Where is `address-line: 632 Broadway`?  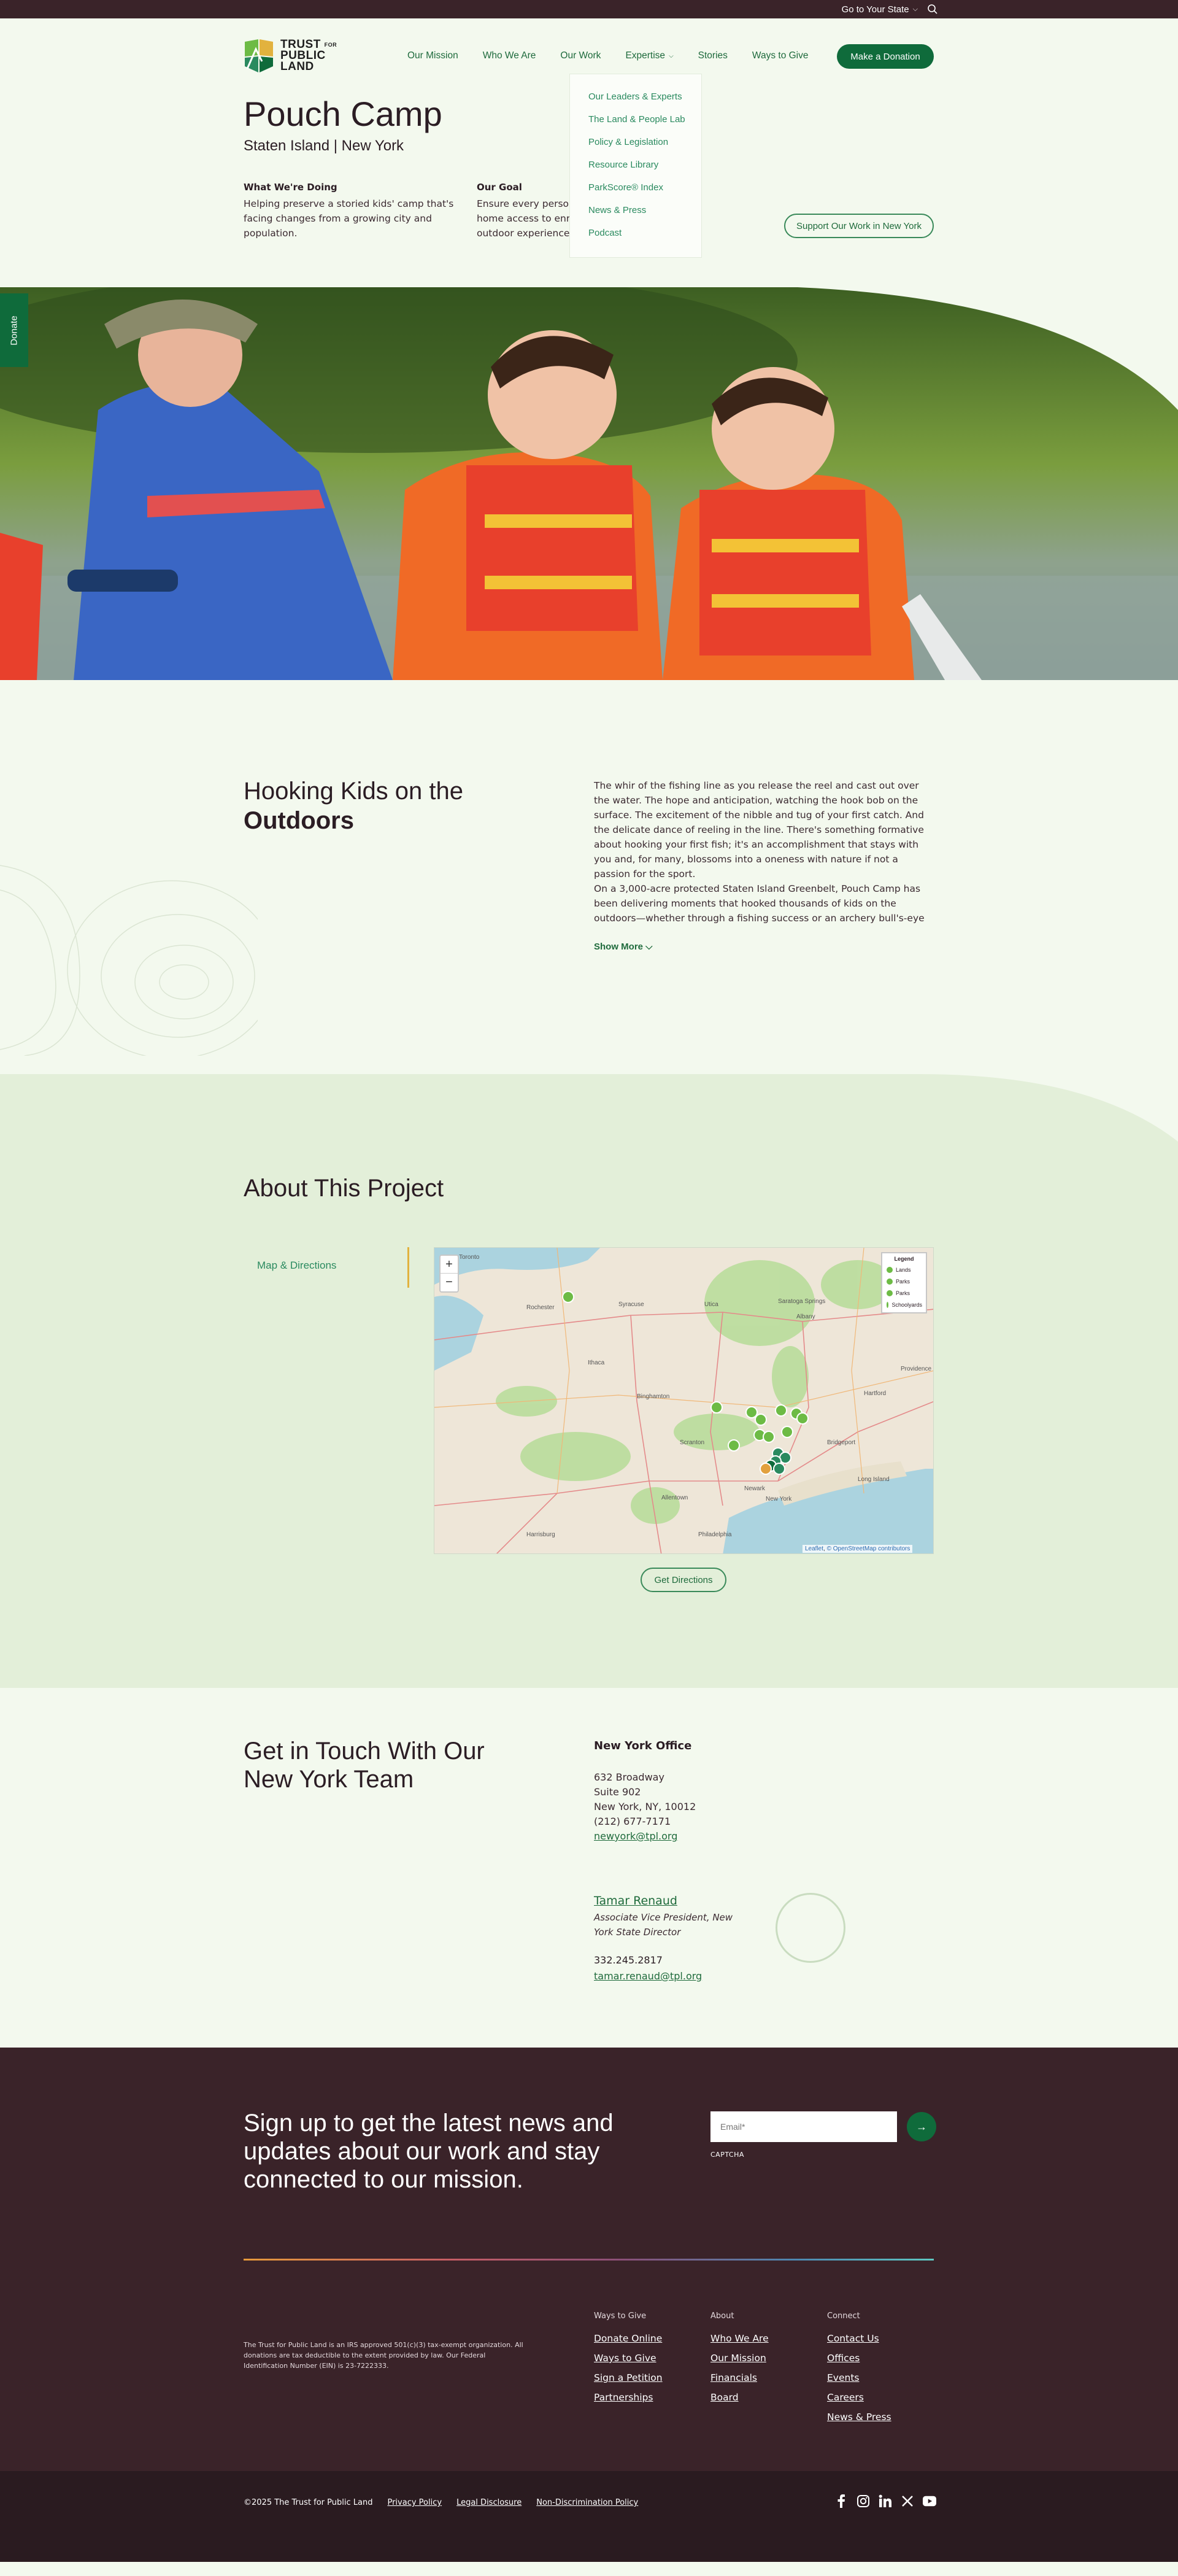
address-line: 632 Broadway is located at coordinates (629, 1777).